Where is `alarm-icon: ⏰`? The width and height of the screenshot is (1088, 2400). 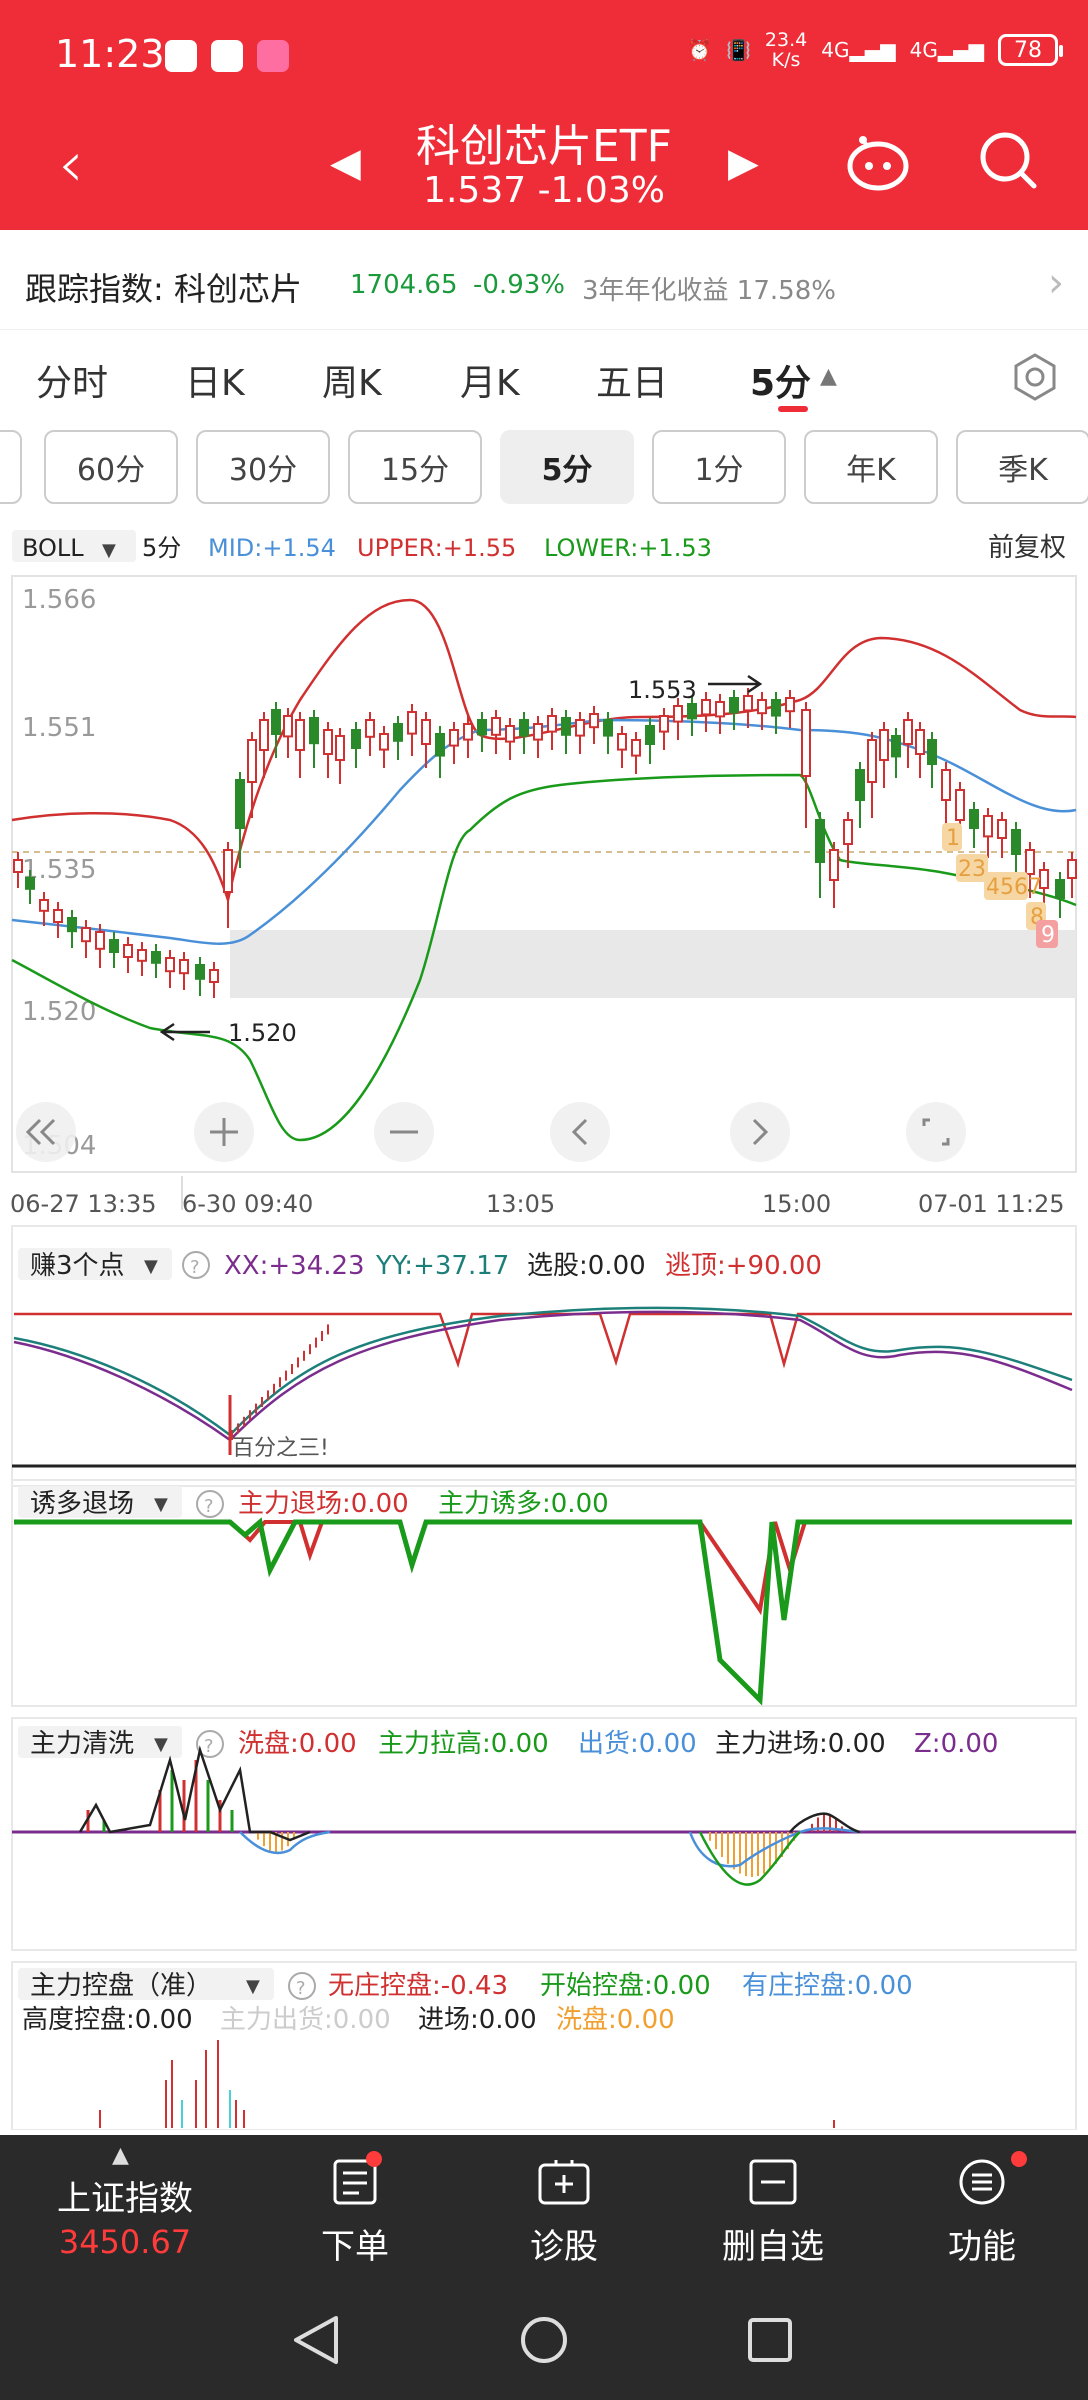
alarm-icon: ⏰ is located at coordinates (699, 50).